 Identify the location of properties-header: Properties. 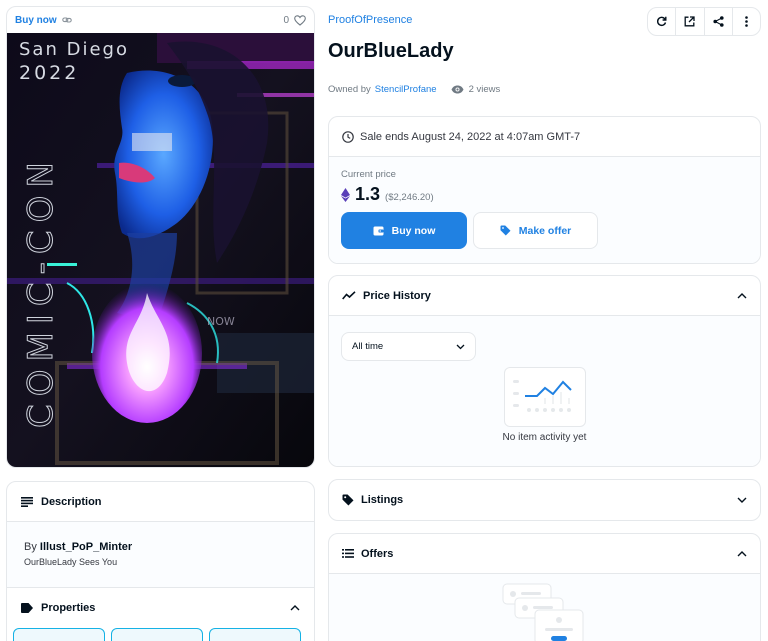
(160, 608).